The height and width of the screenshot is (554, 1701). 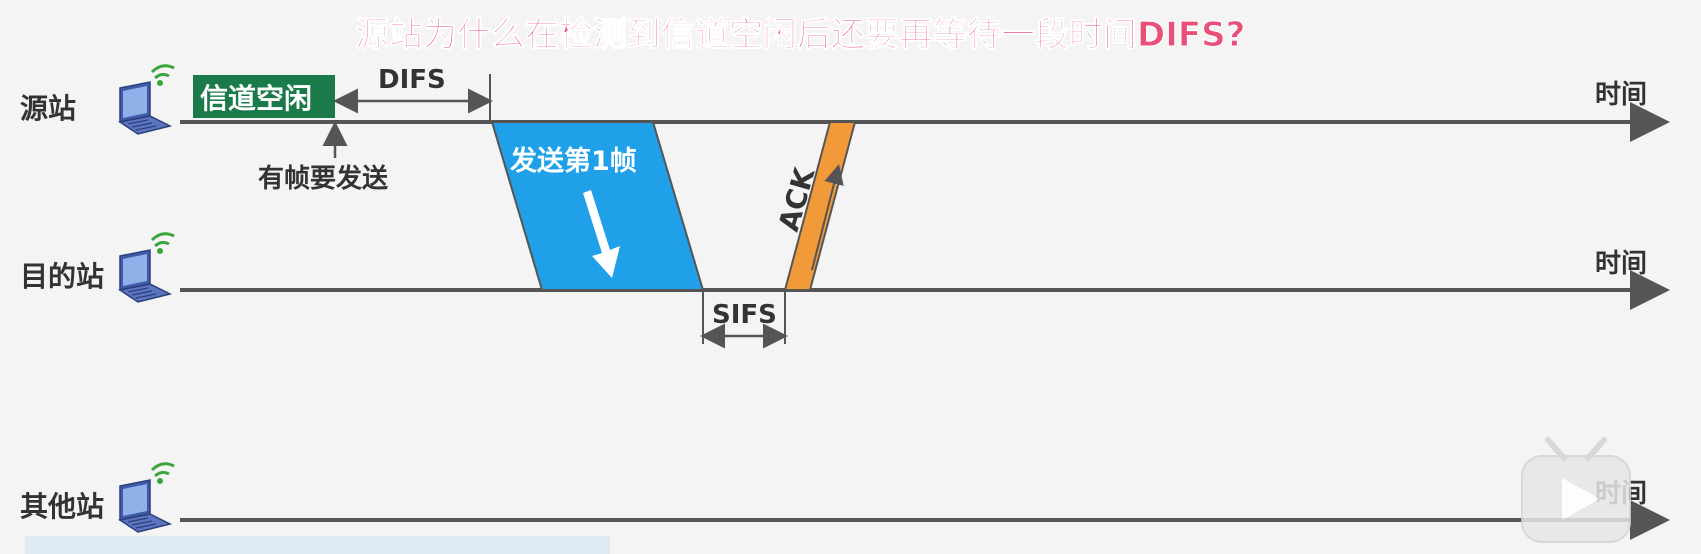 I want to click on diagram-title: 源站为什么在检测到信道空闲后还要再等待一段时间DIFS?, so click(x=800, y=35).